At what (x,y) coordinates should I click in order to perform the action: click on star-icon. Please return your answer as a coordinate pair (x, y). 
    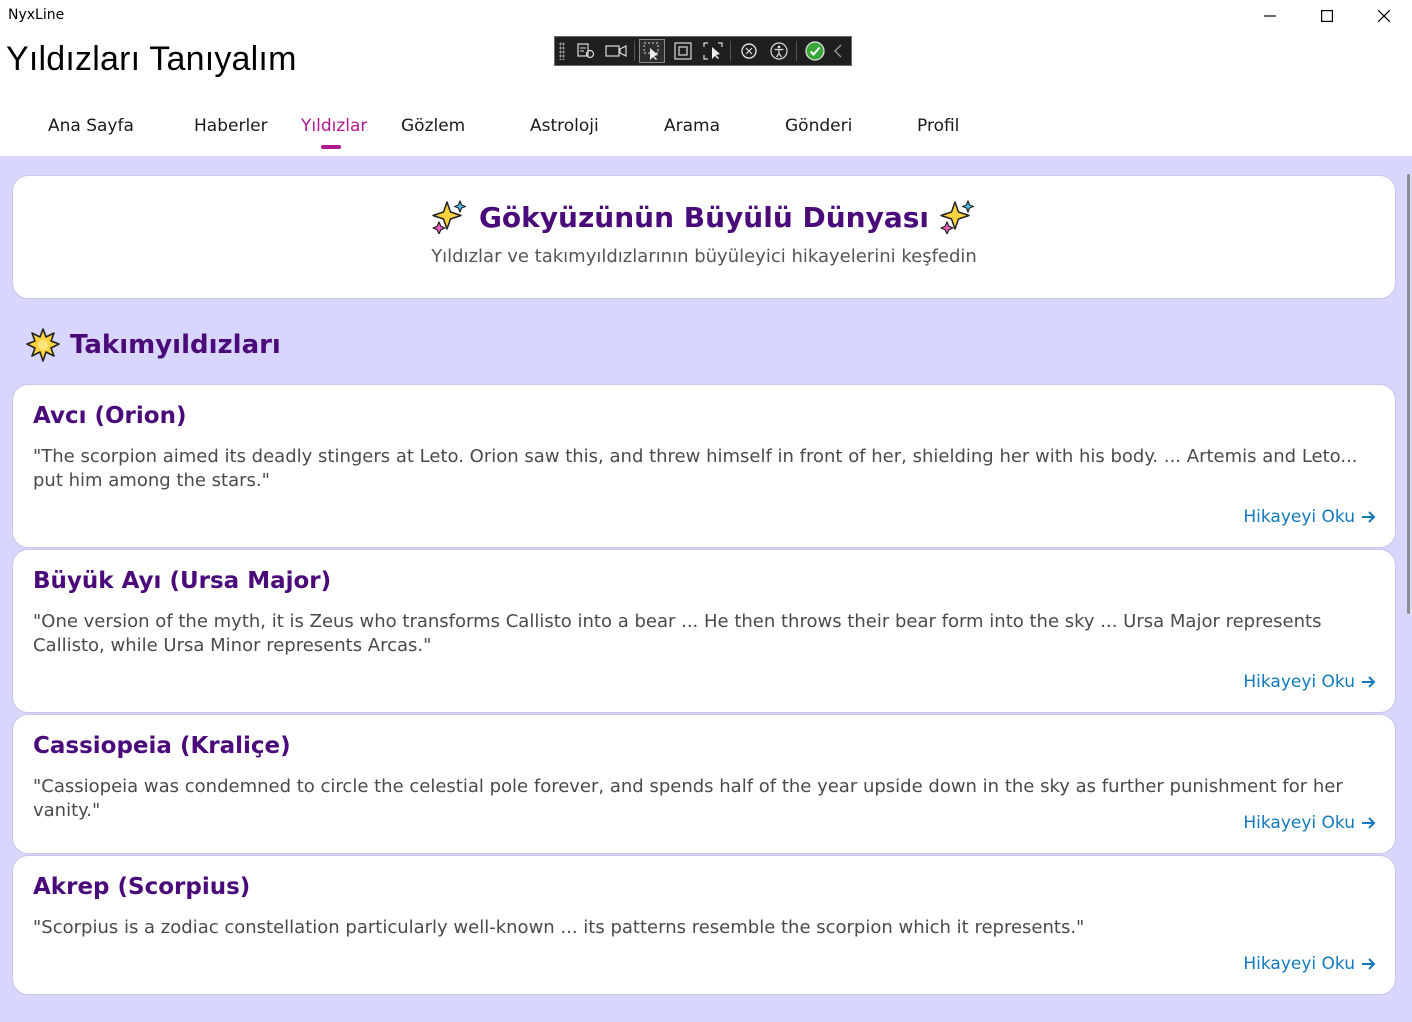
    Looking at the image, I should click on (43, 345).